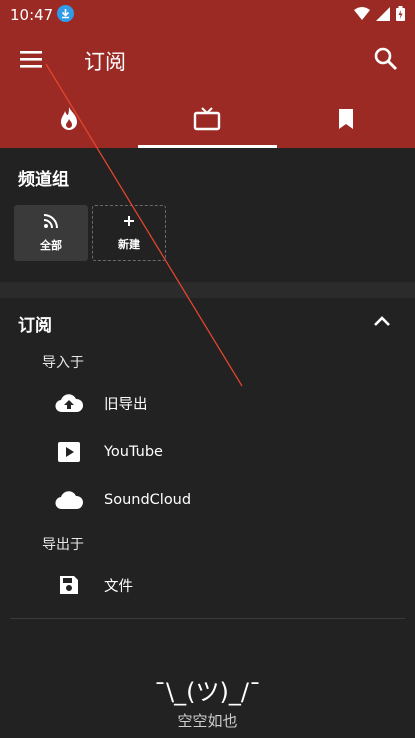 Image resolution: width=415 pixels, height=738 pixels. Describe the element at coordinates (382, 324) in the screenshot. I see `collapse-icon` at that location.